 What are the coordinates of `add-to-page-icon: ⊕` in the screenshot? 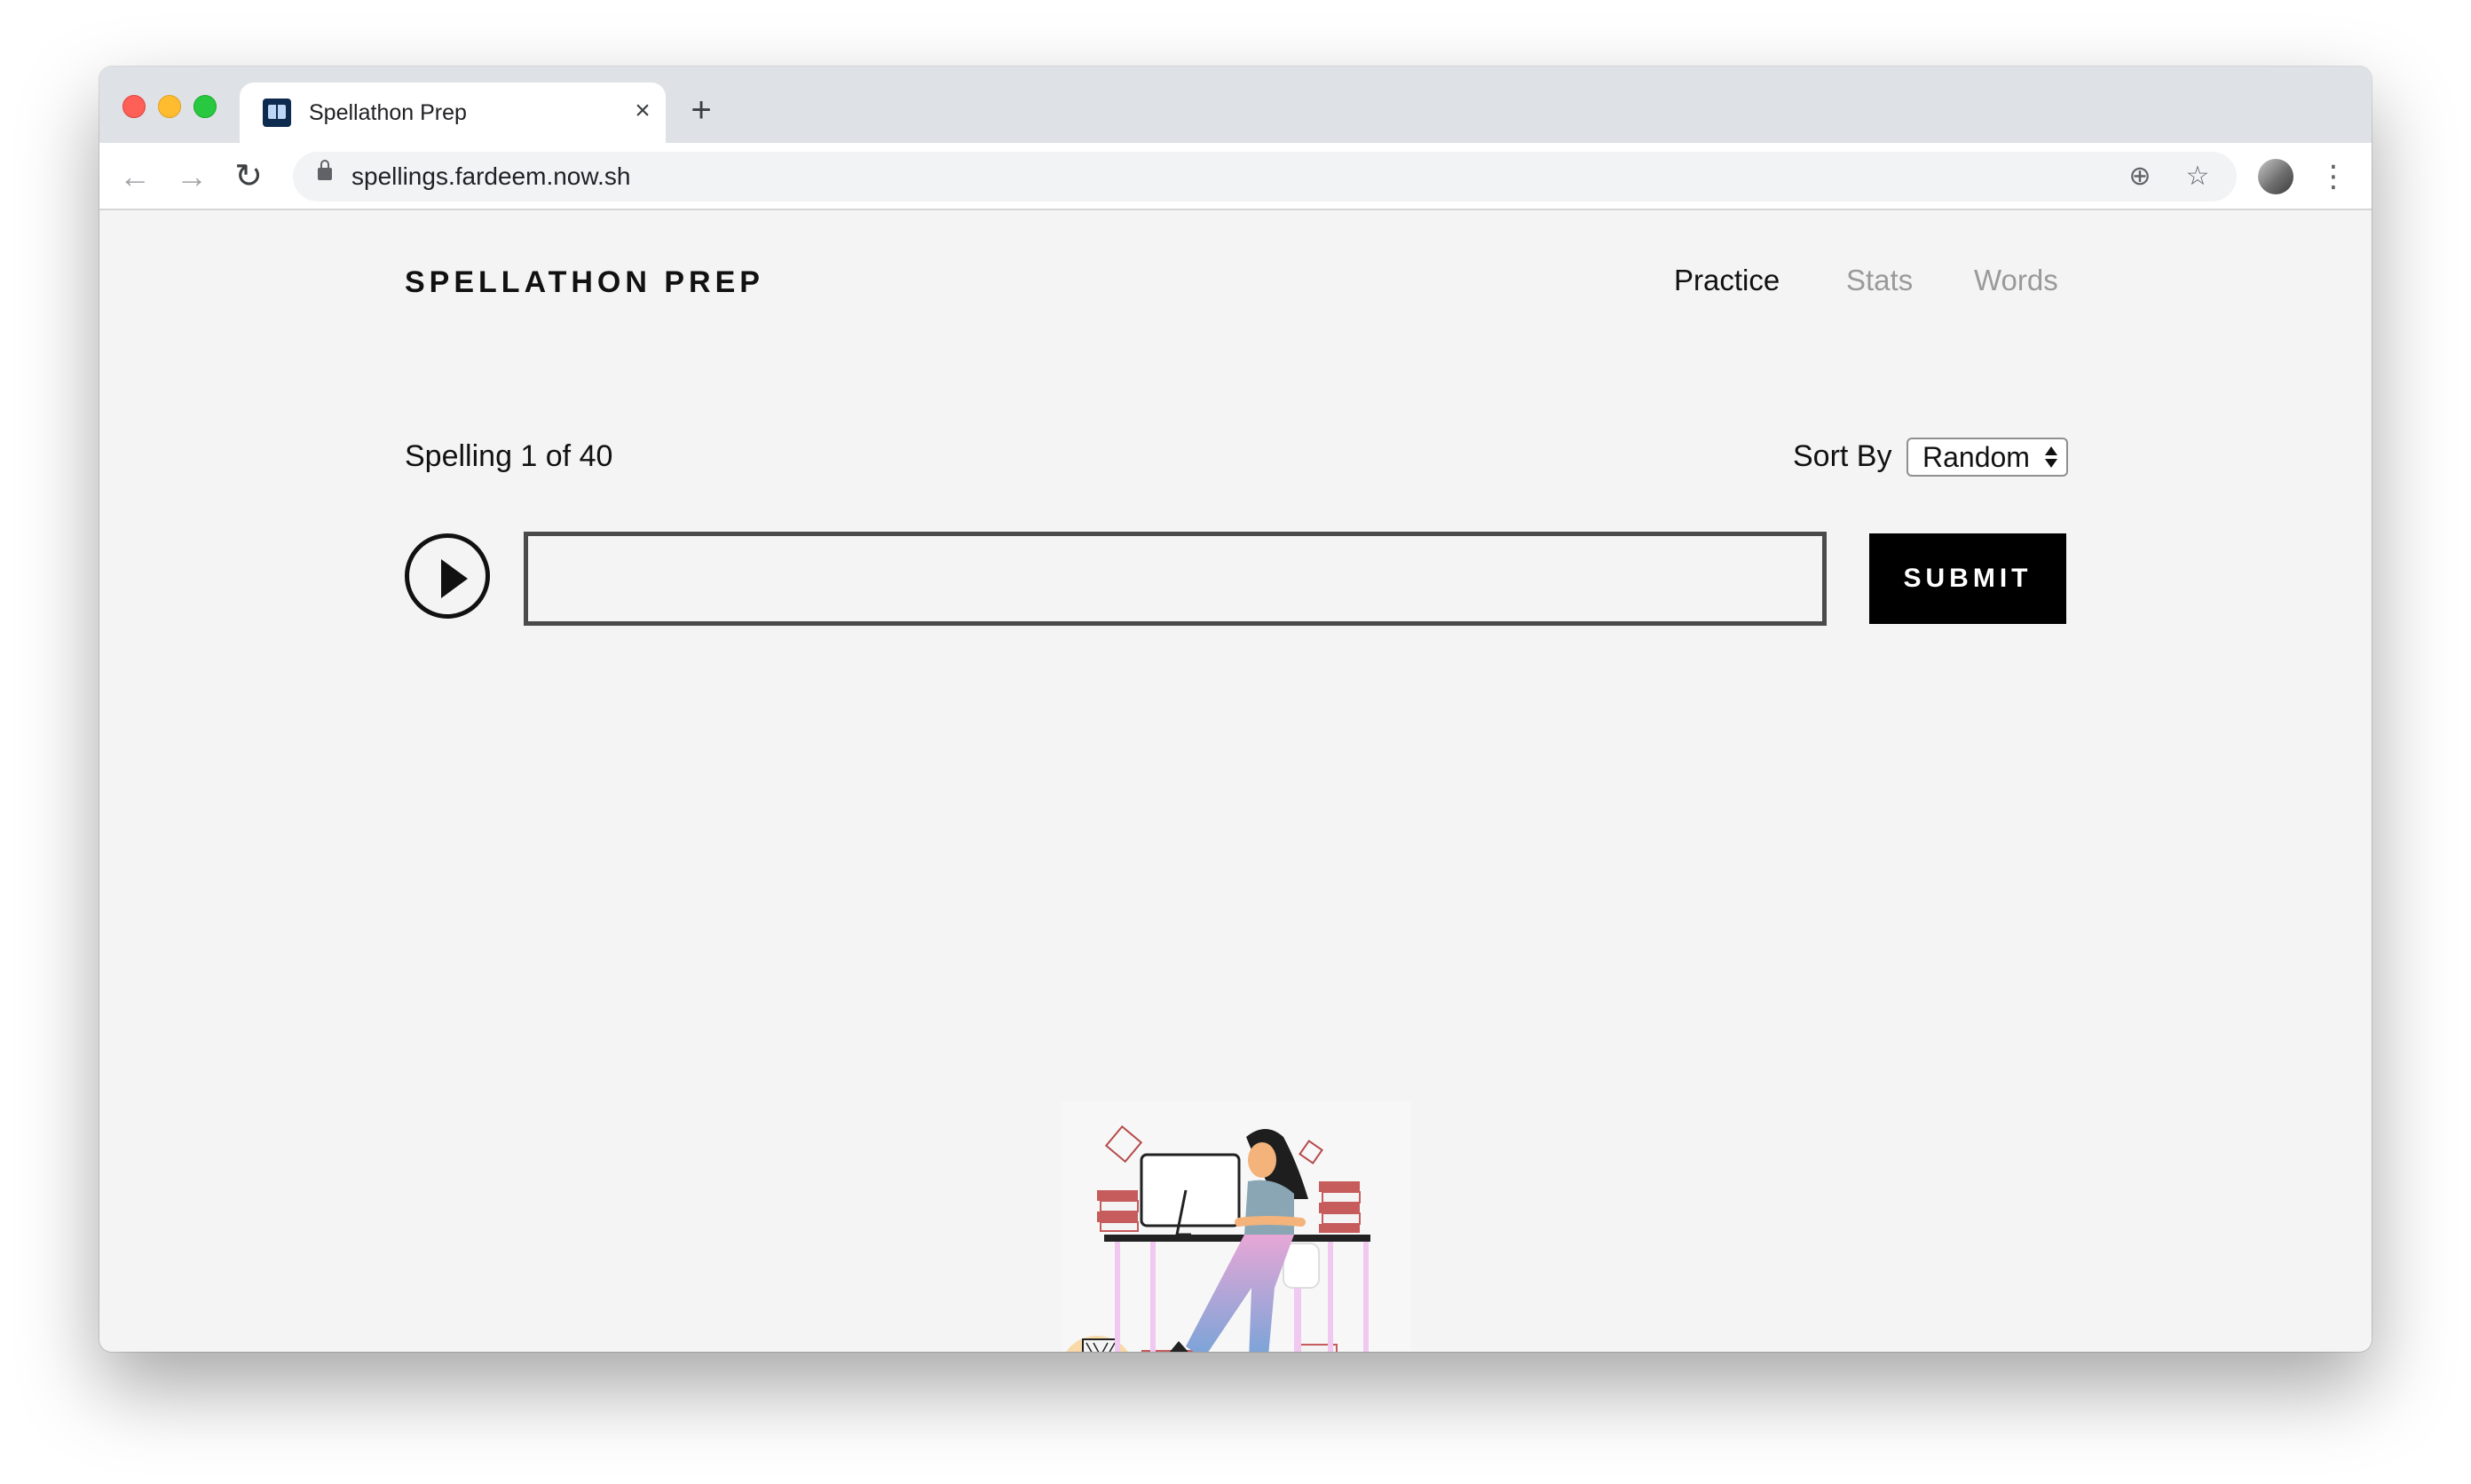 It's located at (2140, 177).